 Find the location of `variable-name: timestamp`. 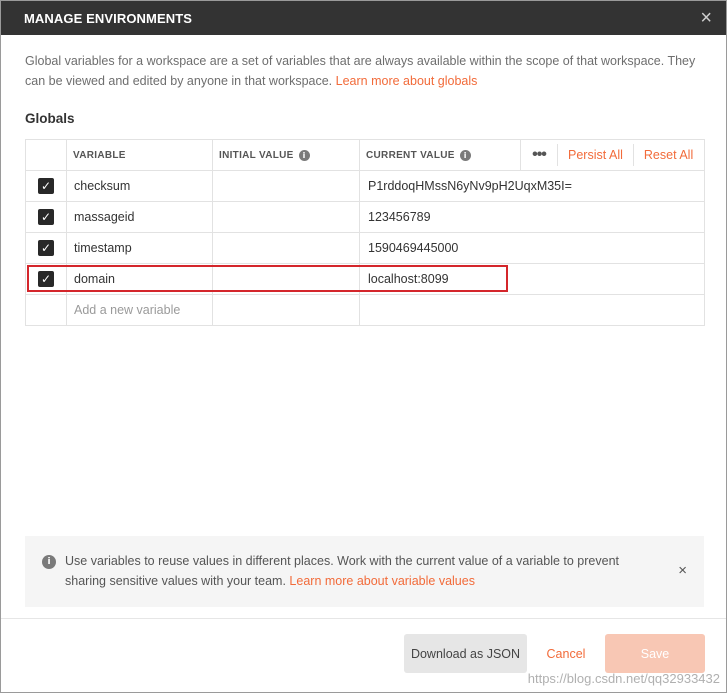

variable-name: timestamp is located at coordinates (103, 248).